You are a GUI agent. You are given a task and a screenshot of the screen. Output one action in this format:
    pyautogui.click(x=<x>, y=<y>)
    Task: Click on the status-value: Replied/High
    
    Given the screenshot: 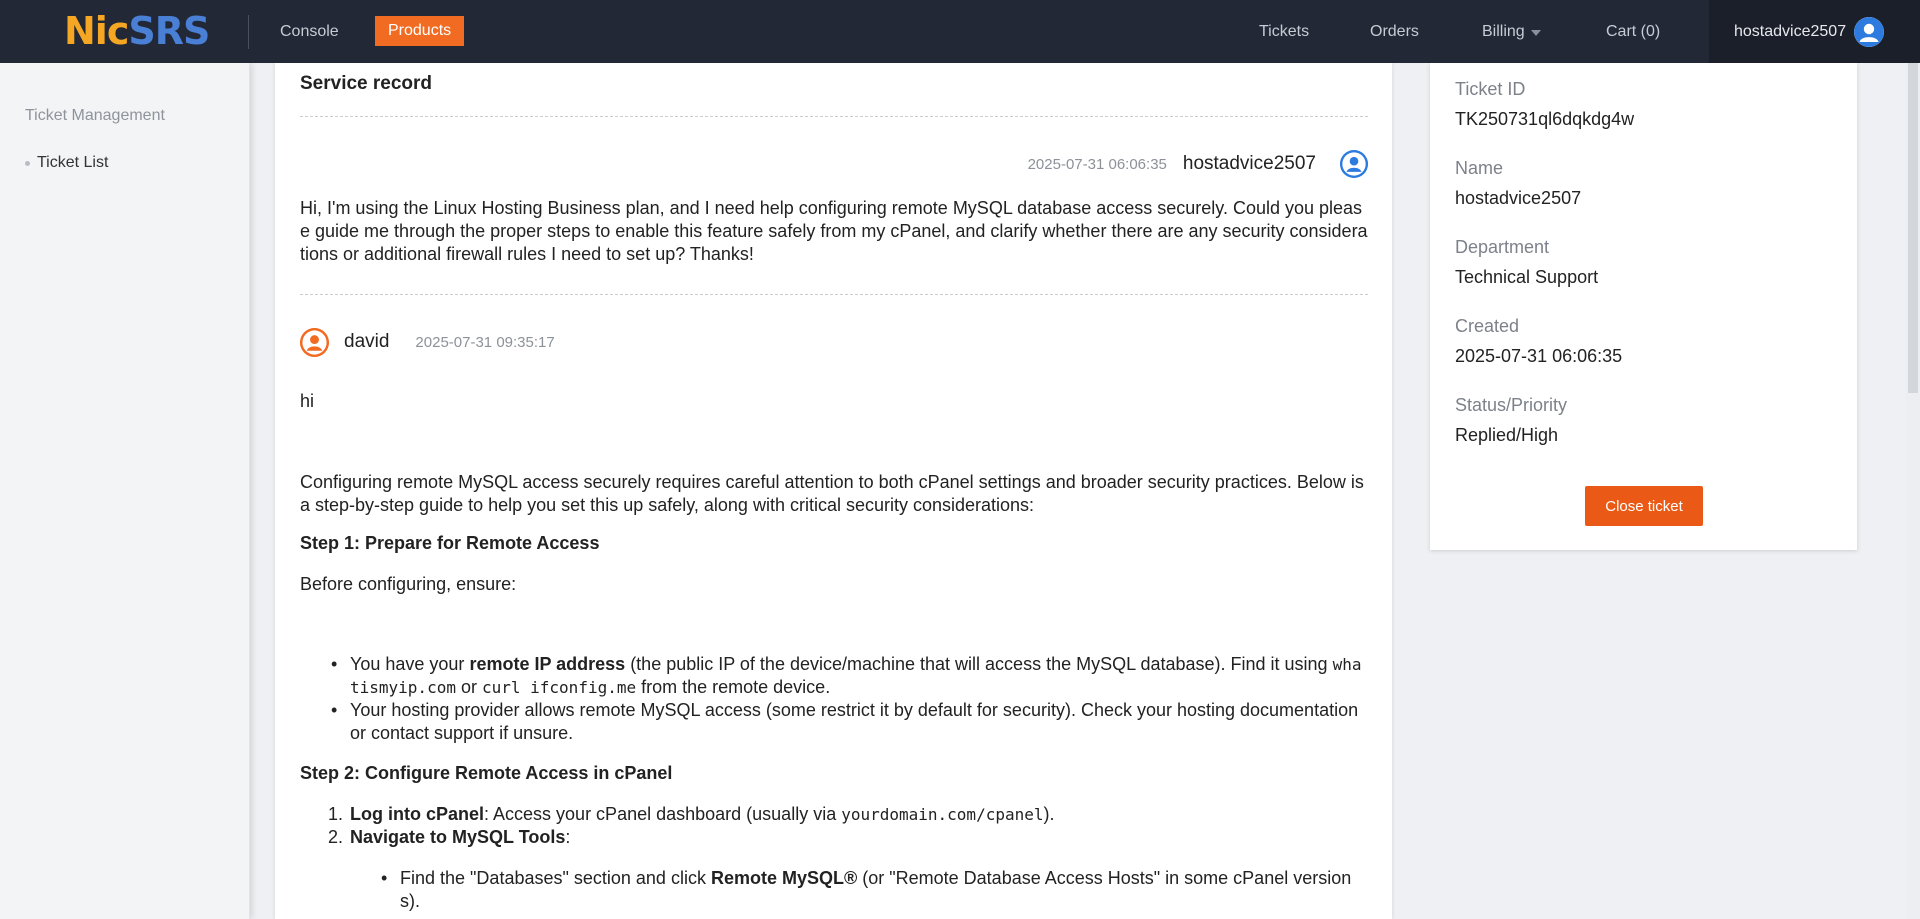 What is the action you would take?
    pyautogui.click(x=1507, y=435)
    